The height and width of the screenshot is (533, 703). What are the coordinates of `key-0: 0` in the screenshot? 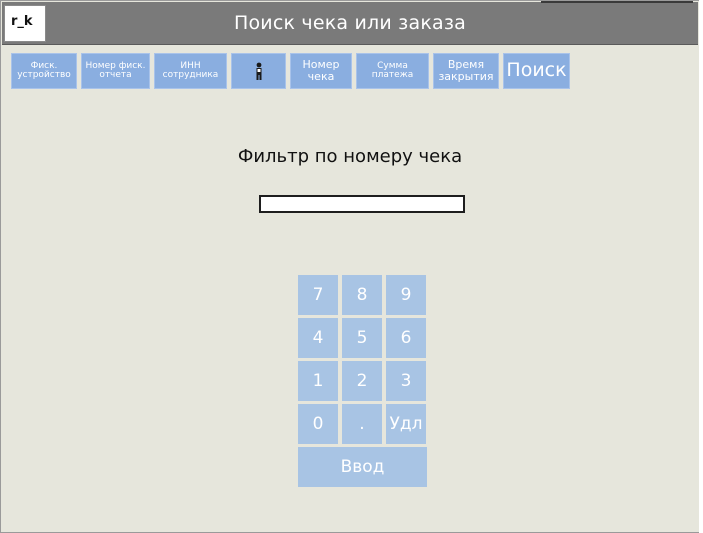 It's located at (318, 424).